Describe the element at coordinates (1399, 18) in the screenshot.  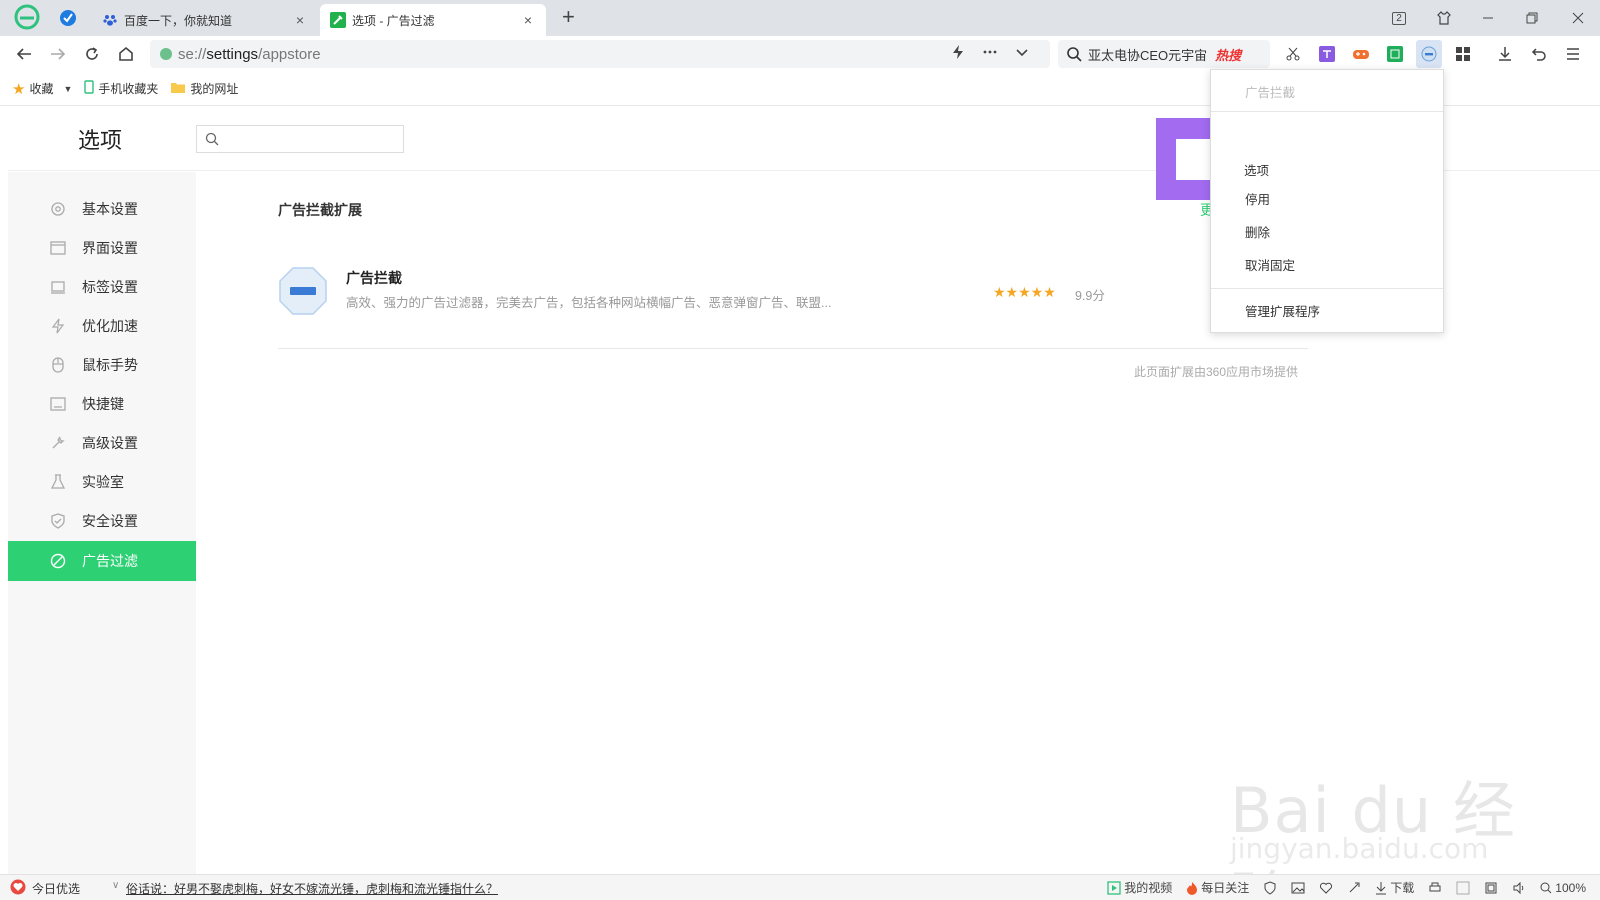
I see `tab-count-icon: 2` at that location.